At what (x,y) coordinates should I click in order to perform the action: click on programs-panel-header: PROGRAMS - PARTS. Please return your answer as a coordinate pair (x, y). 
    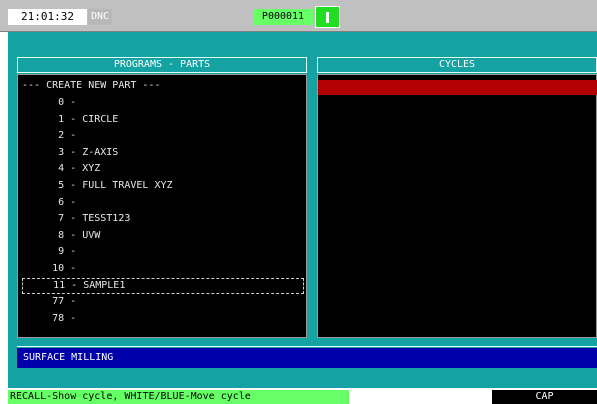
    Looking at the image, I should click on (162, 65).